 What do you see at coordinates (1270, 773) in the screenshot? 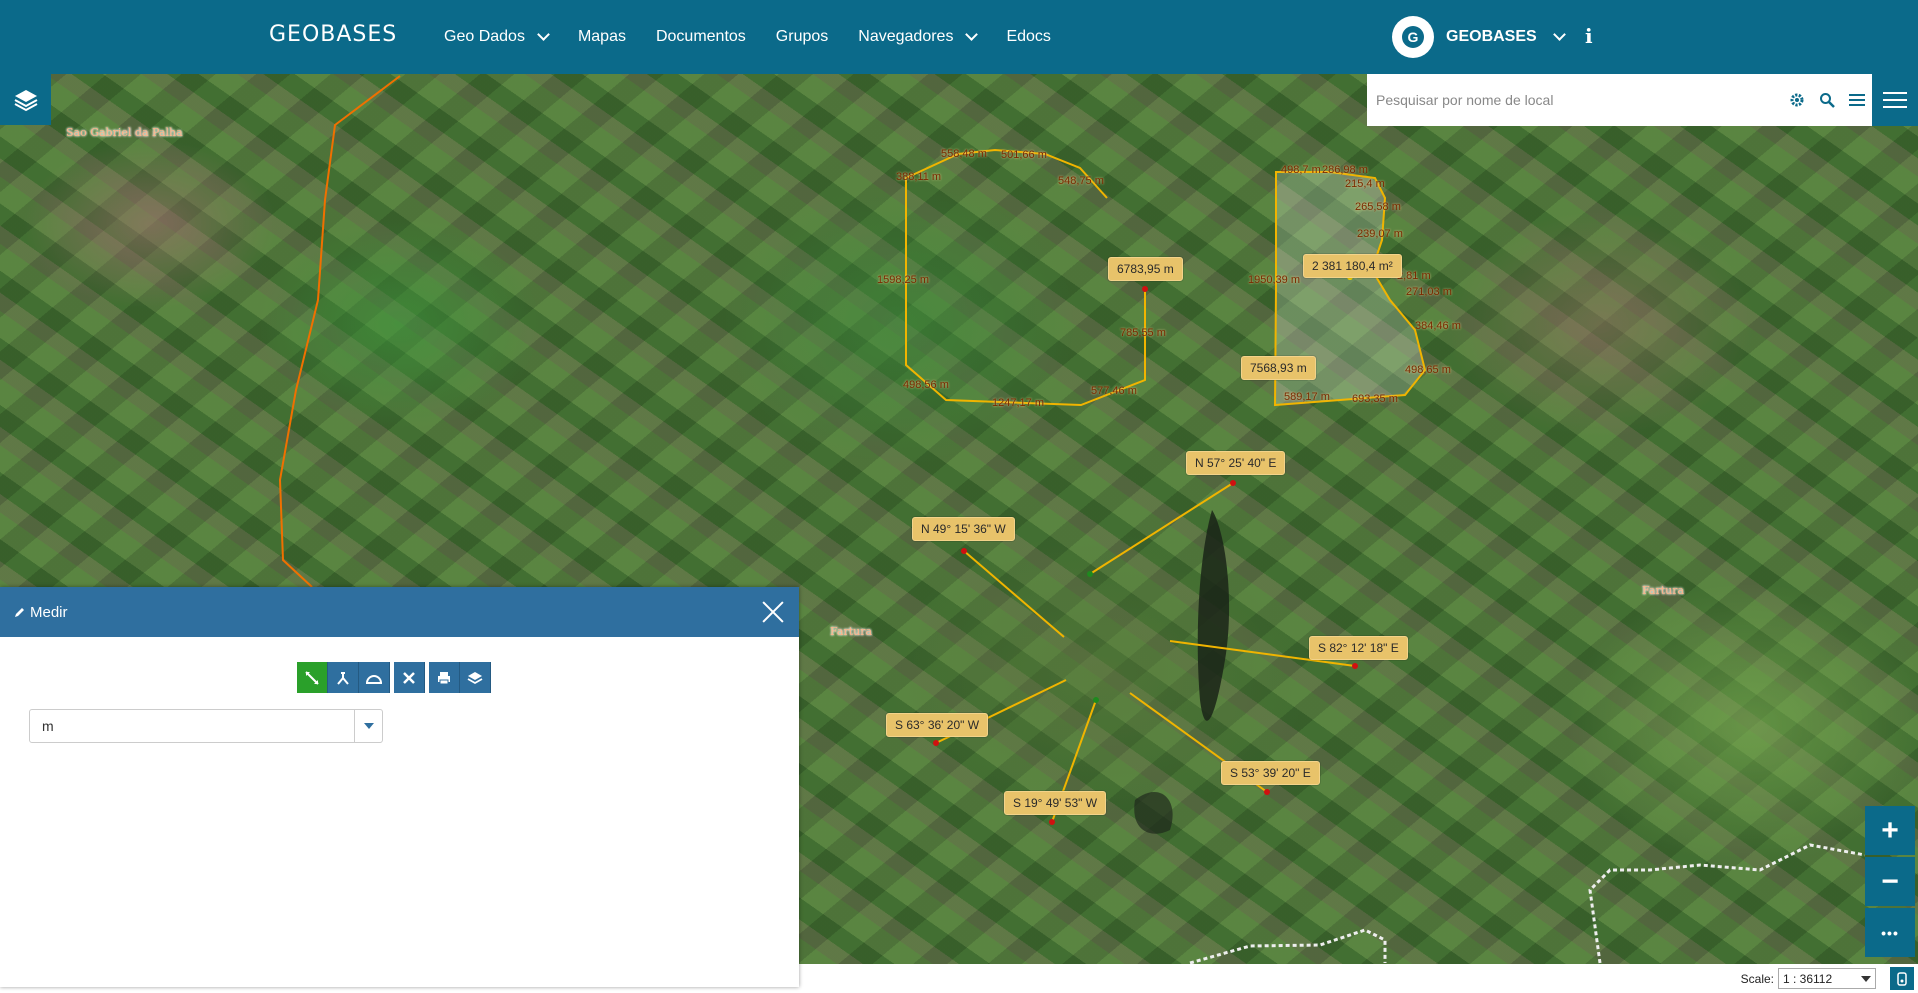
I see `bearing-tooltip: S 53° 39' 20" E` at bounding box center [1270, 773].